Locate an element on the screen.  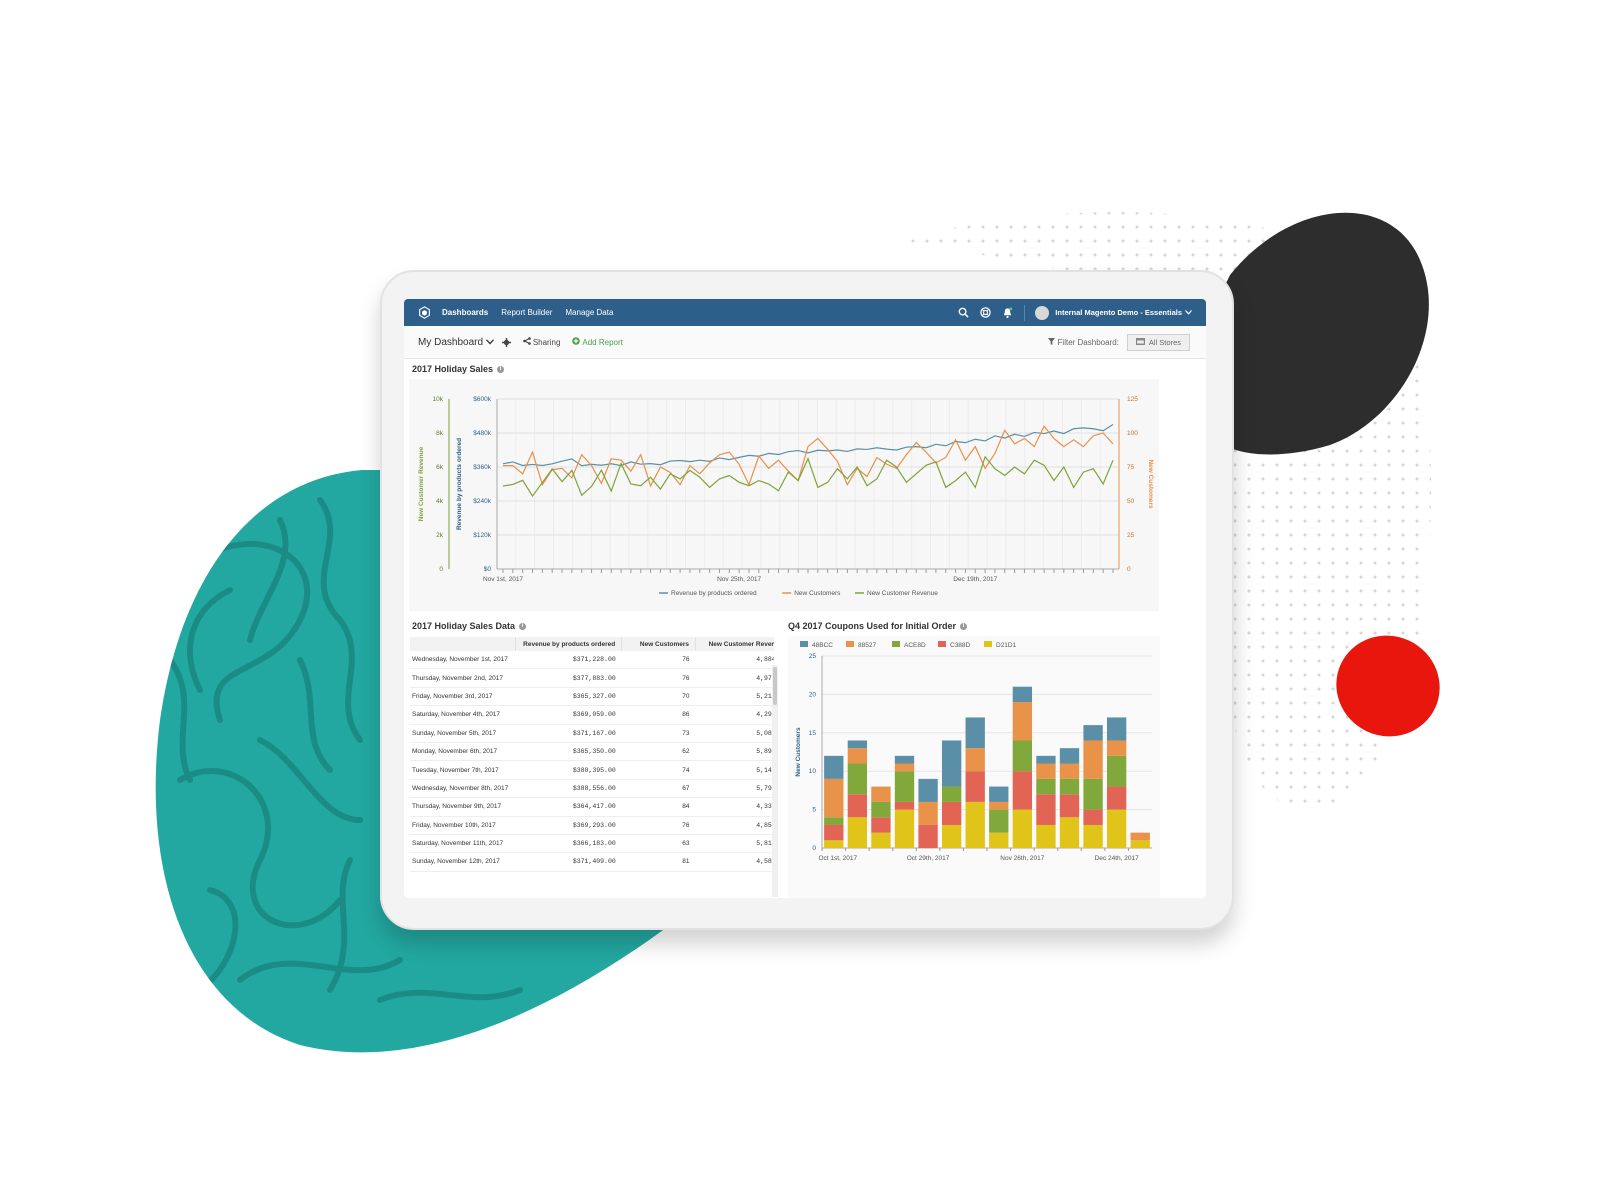
scrollbar-thumb is located at coordinates (775, 686).